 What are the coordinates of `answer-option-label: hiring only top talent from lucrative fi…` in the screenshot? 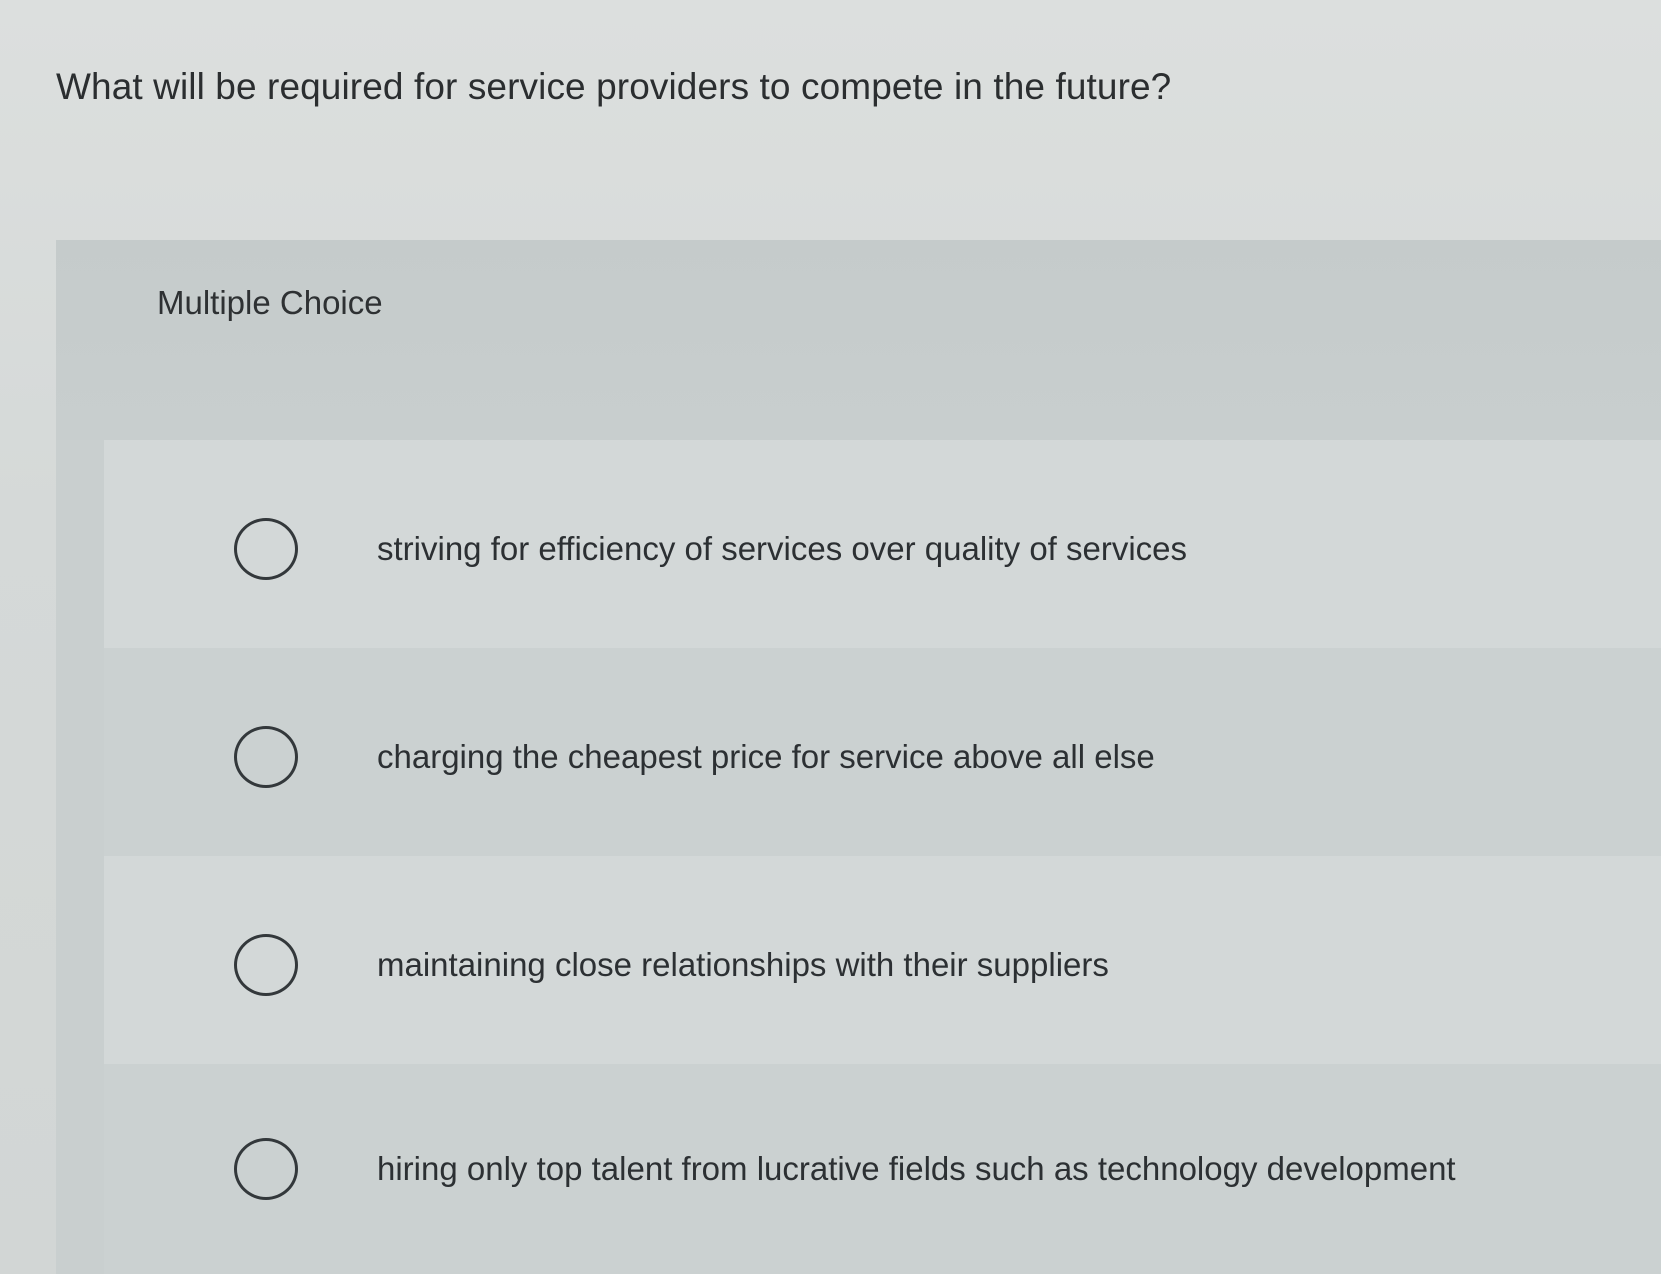 It's located at (916, 1168).